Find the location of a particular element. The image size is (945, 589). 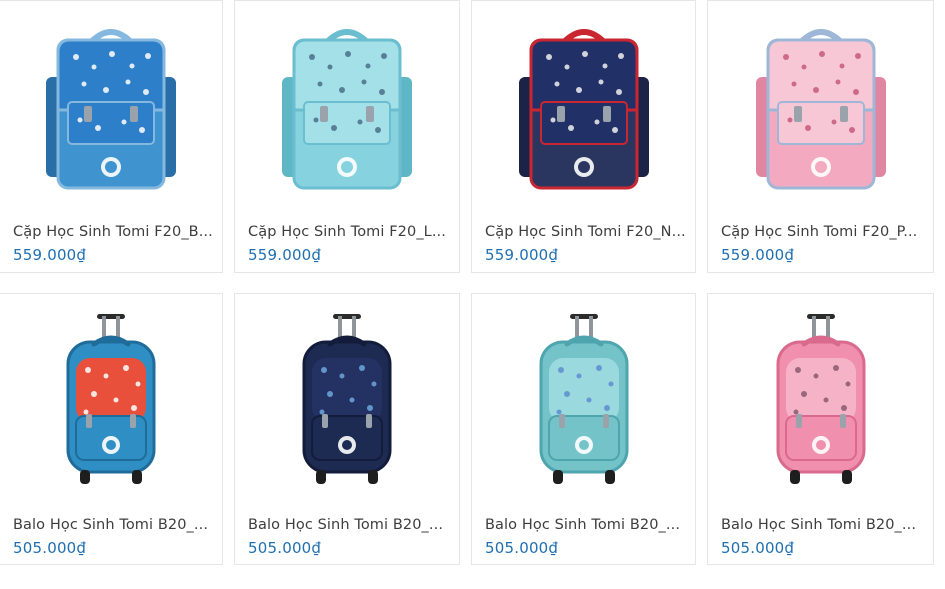

product-card: Cặp Học Sinh Tomi F20_B... 559.000₫ is located at coordinates (111, 136).